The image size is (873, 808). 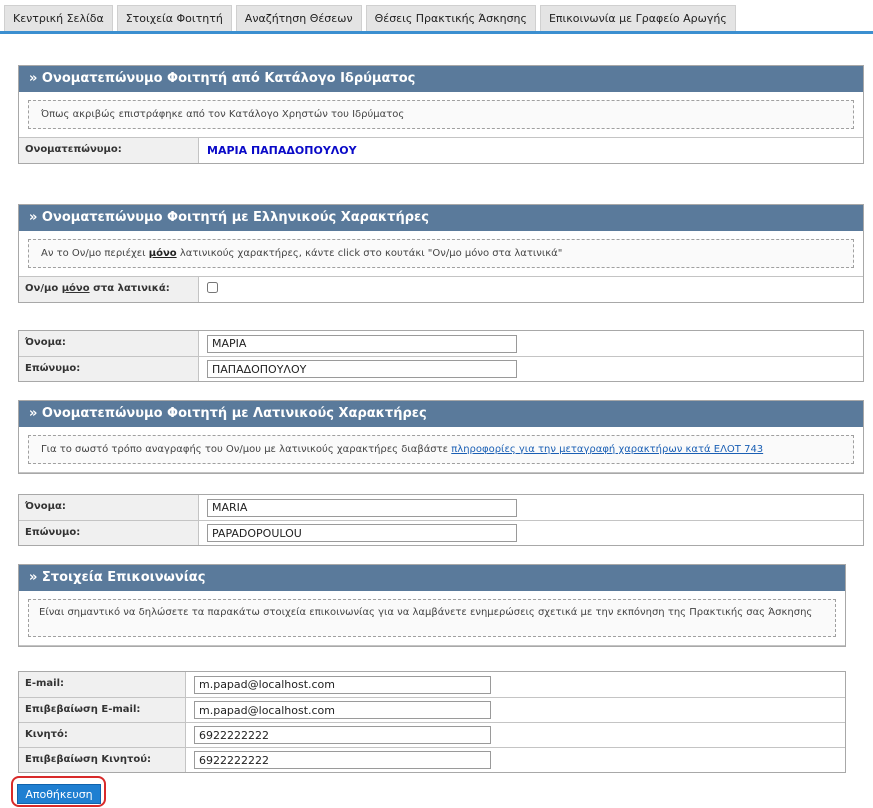 What do you see at coordinates (102, 760) in the screenshot?
I see `mobile-confirm-label: Επιβεβαίωση Κινητού:` at bounding box center [102, 760].